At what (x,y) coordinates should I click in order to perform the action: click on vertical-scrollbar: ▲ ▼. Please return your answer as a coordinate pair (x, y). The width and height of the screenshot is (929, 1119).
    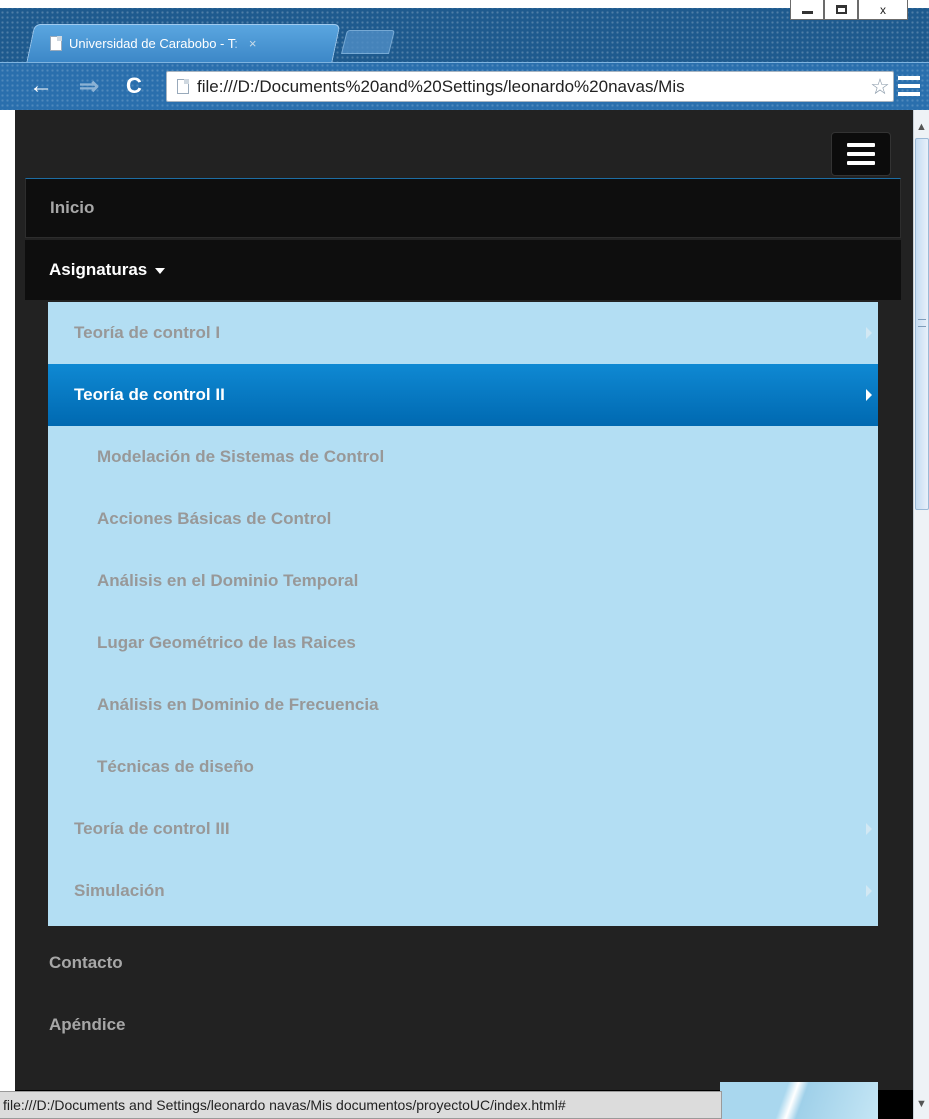
    Looking at the image, I should click on (921, 614).